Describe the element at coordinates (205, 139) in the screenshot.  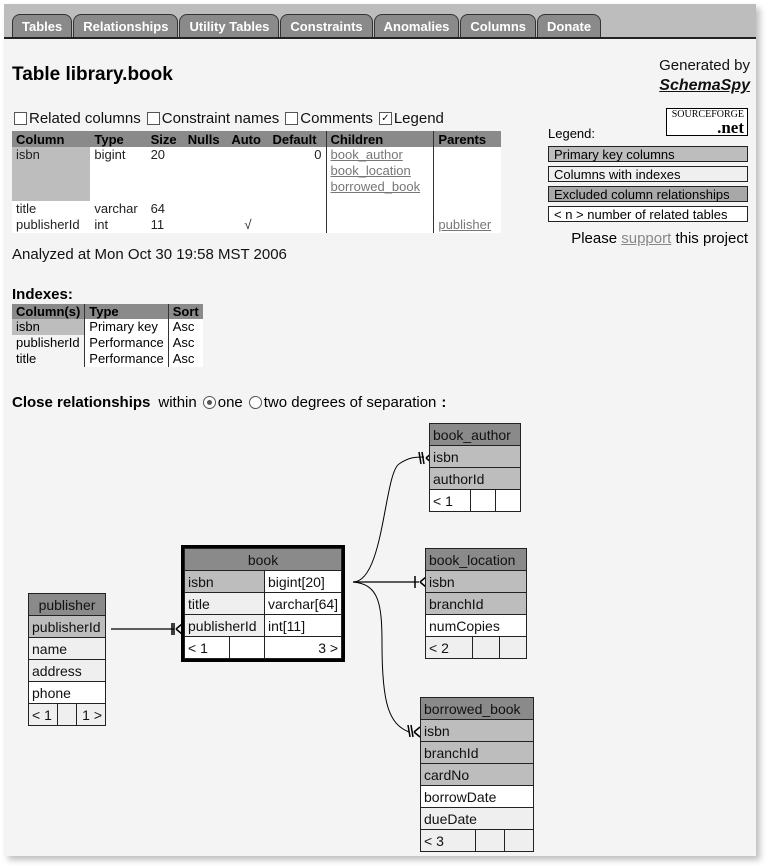
I see `col-header: Nulls` at that location.